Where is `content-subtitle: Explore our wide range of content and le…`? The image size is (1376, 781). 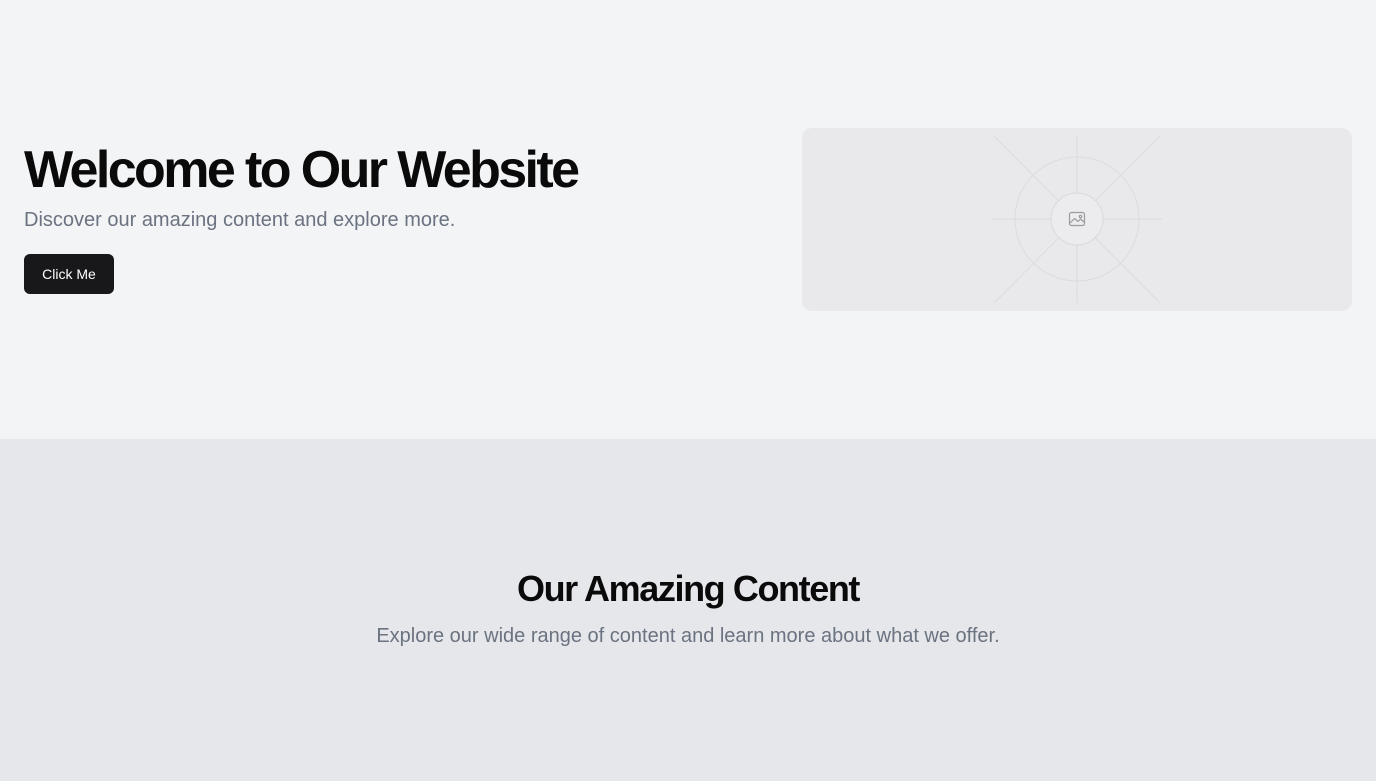 content-subtitle: Explore our wide range of content and le… is located at coordinates (688, 636).